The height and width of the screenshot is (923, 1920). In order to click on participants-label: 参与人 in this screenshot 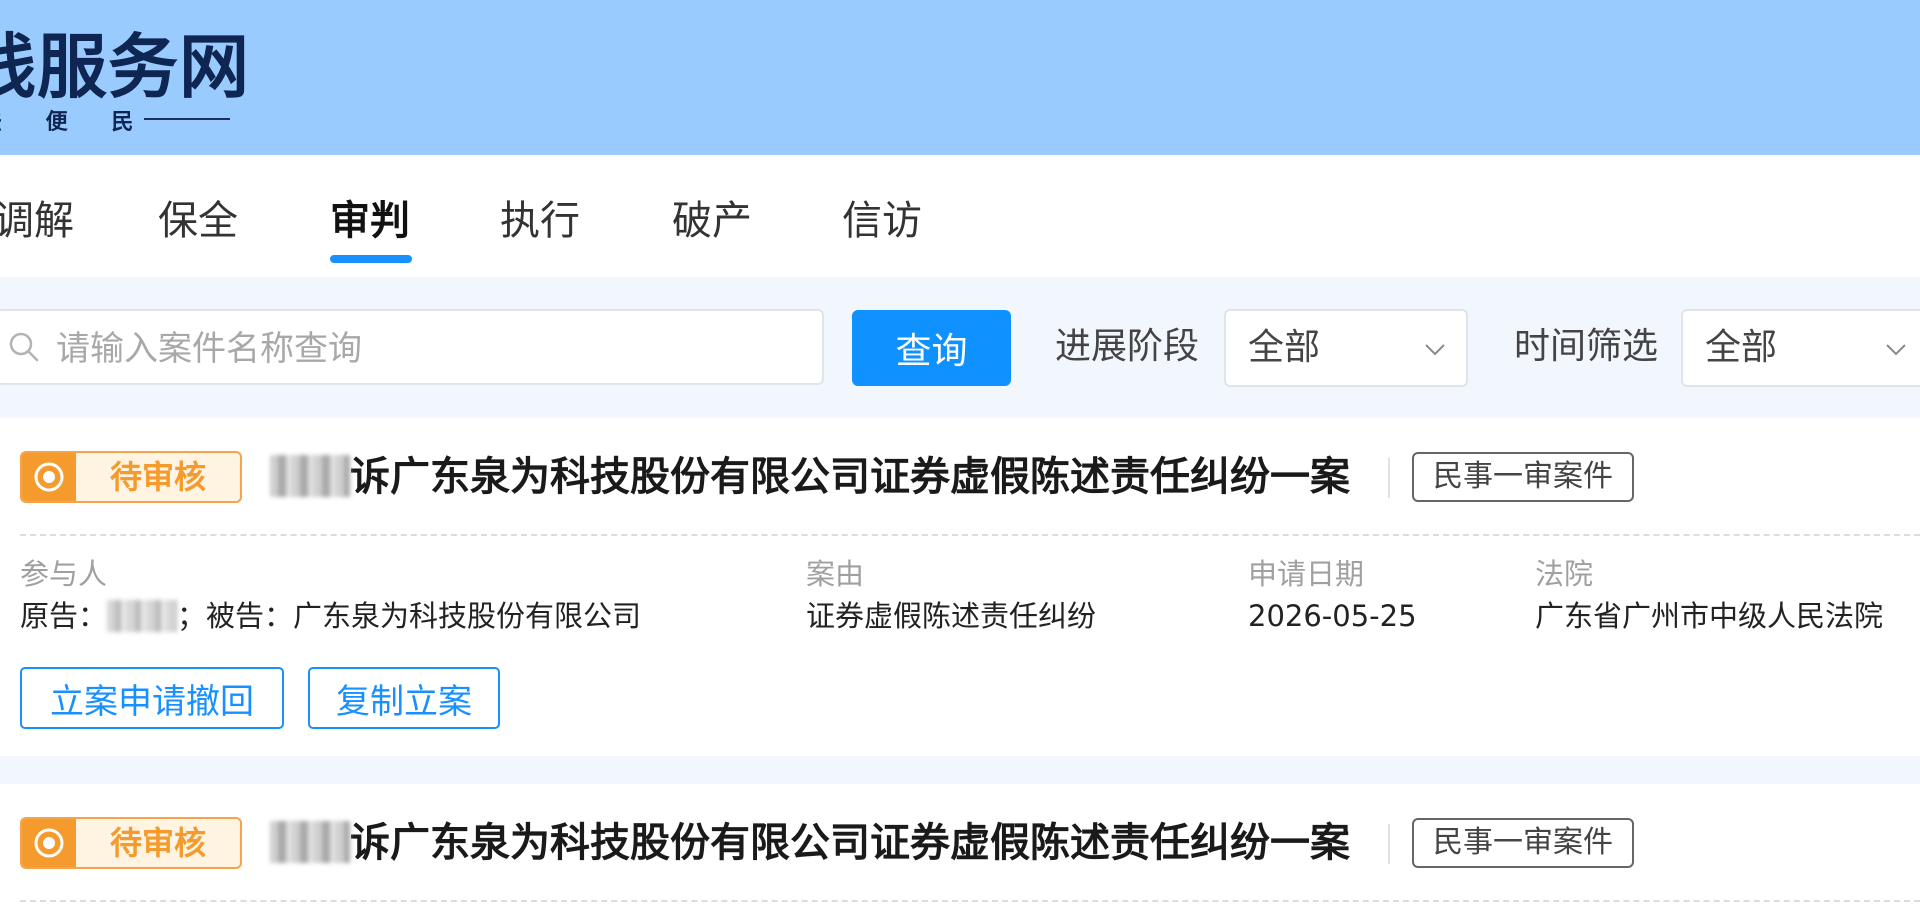, I will do `click(64, 574)`.